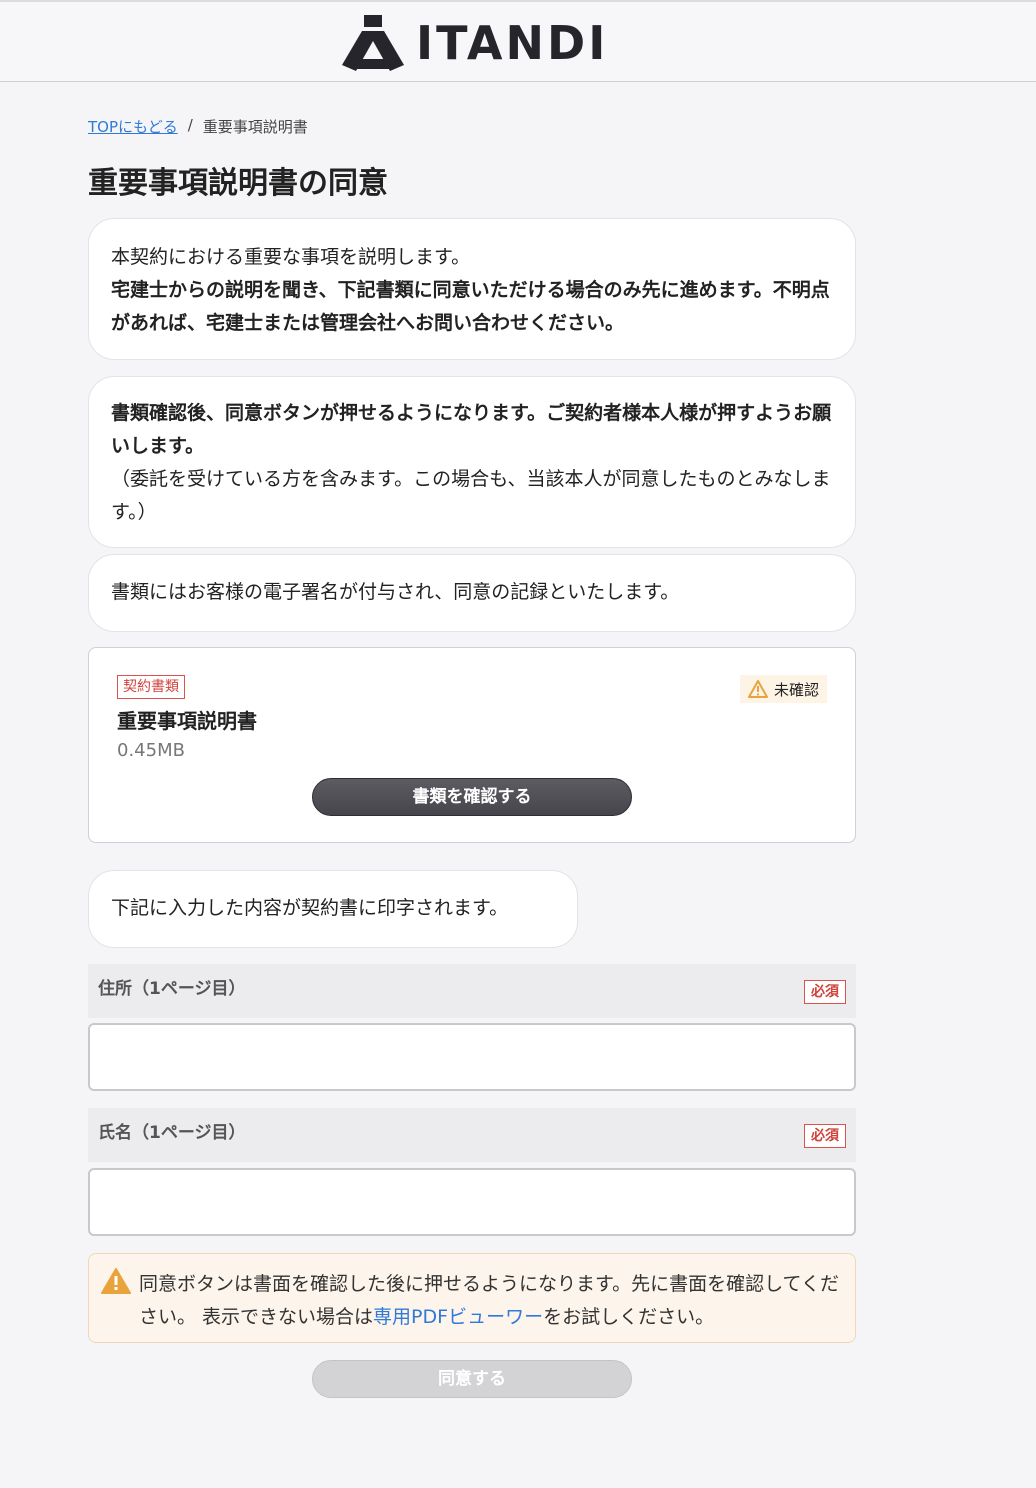 The width and height of the screenshot is (1036, 1488). I want to click on itandi-logo: ITANDI, so click(474, 43).